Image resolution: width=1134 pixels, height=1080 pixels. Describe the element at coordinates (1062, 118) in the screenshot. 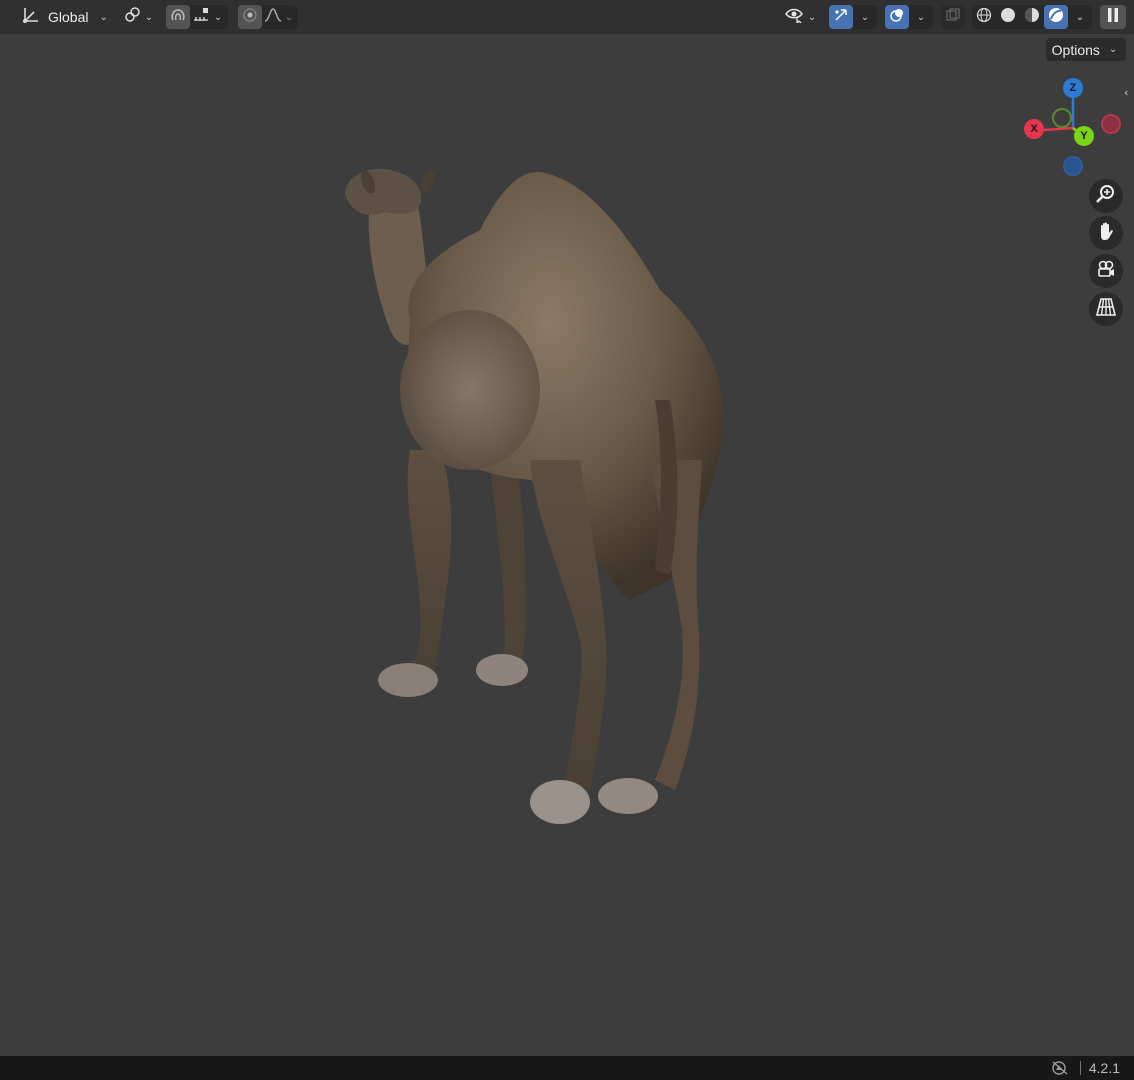

I see `gizmo-neg-y-axis` at that location.